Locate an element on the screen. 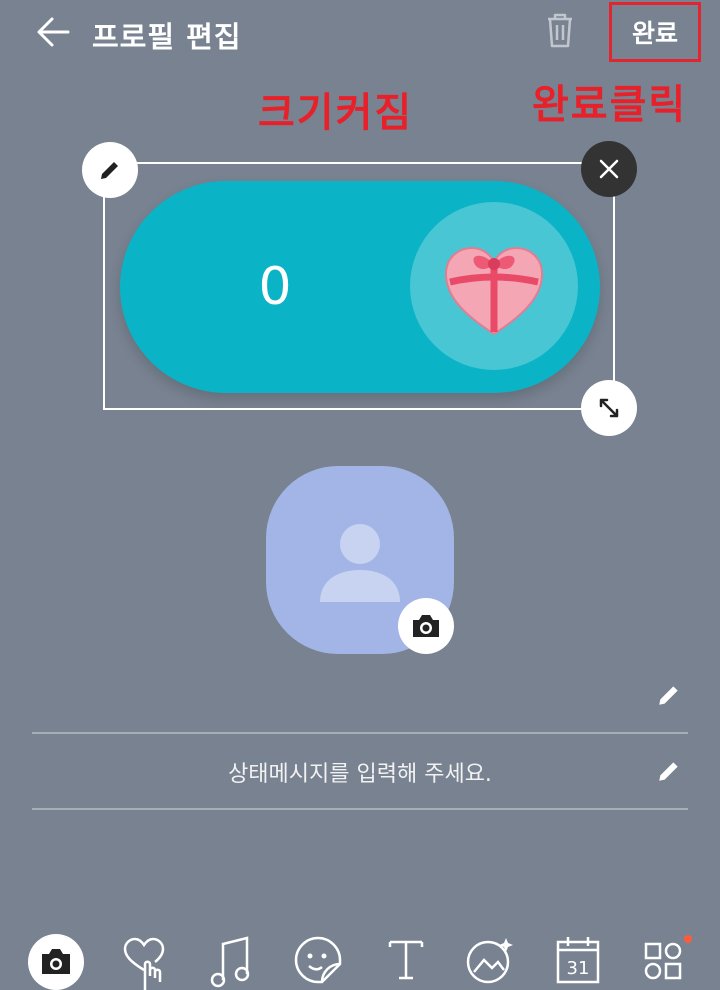 The height and width of the screenshot is (990, 720). back-button is located at coordinates (54, 32).